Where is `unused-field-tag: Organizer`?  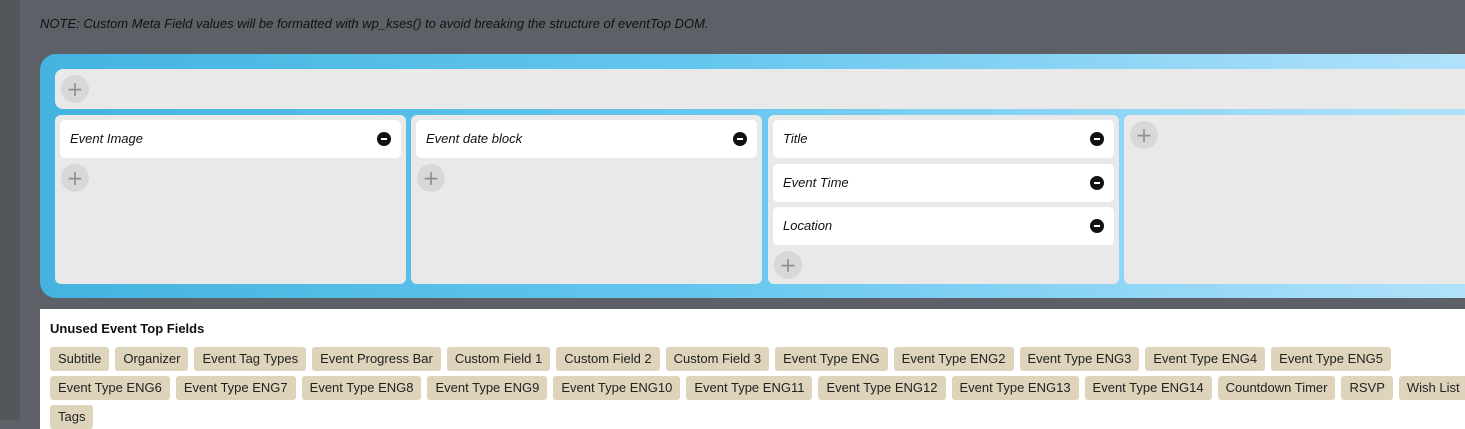
unused-field-tag: Organizer is located at coordinates (152, 359).